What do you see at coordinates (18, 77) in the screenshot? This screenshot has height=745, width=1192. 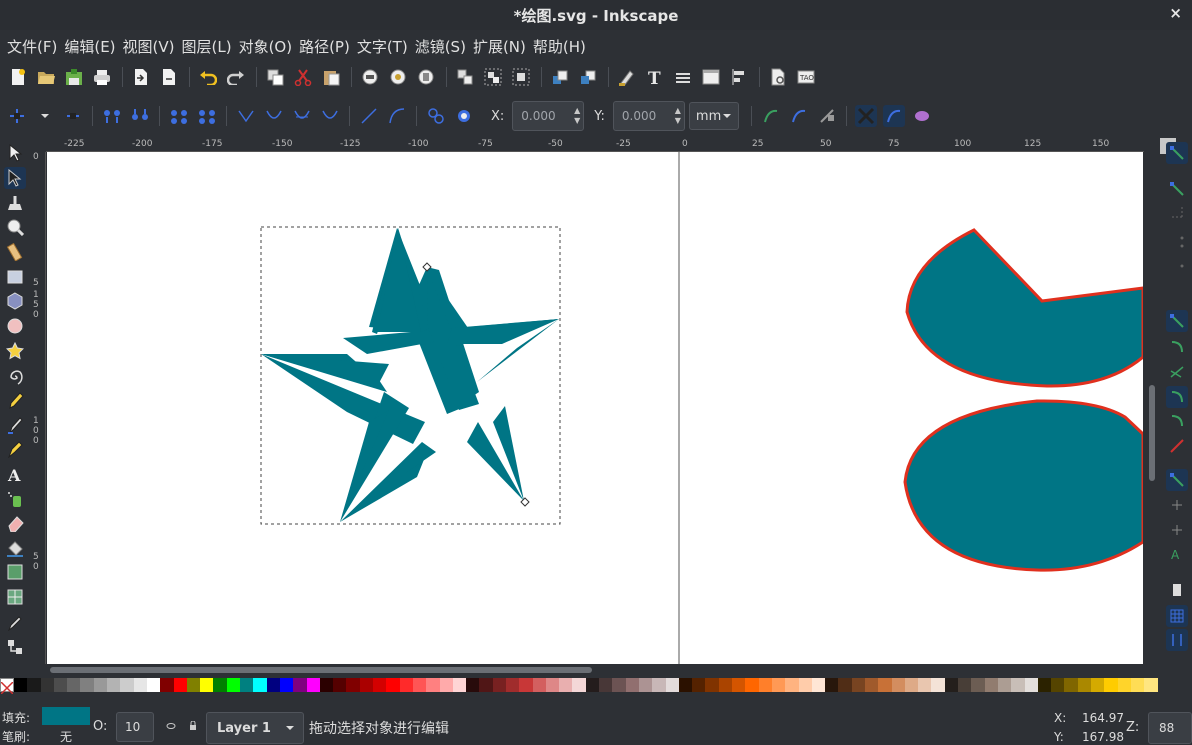 I see `new-document-icon` at bounding box center [18, 77].